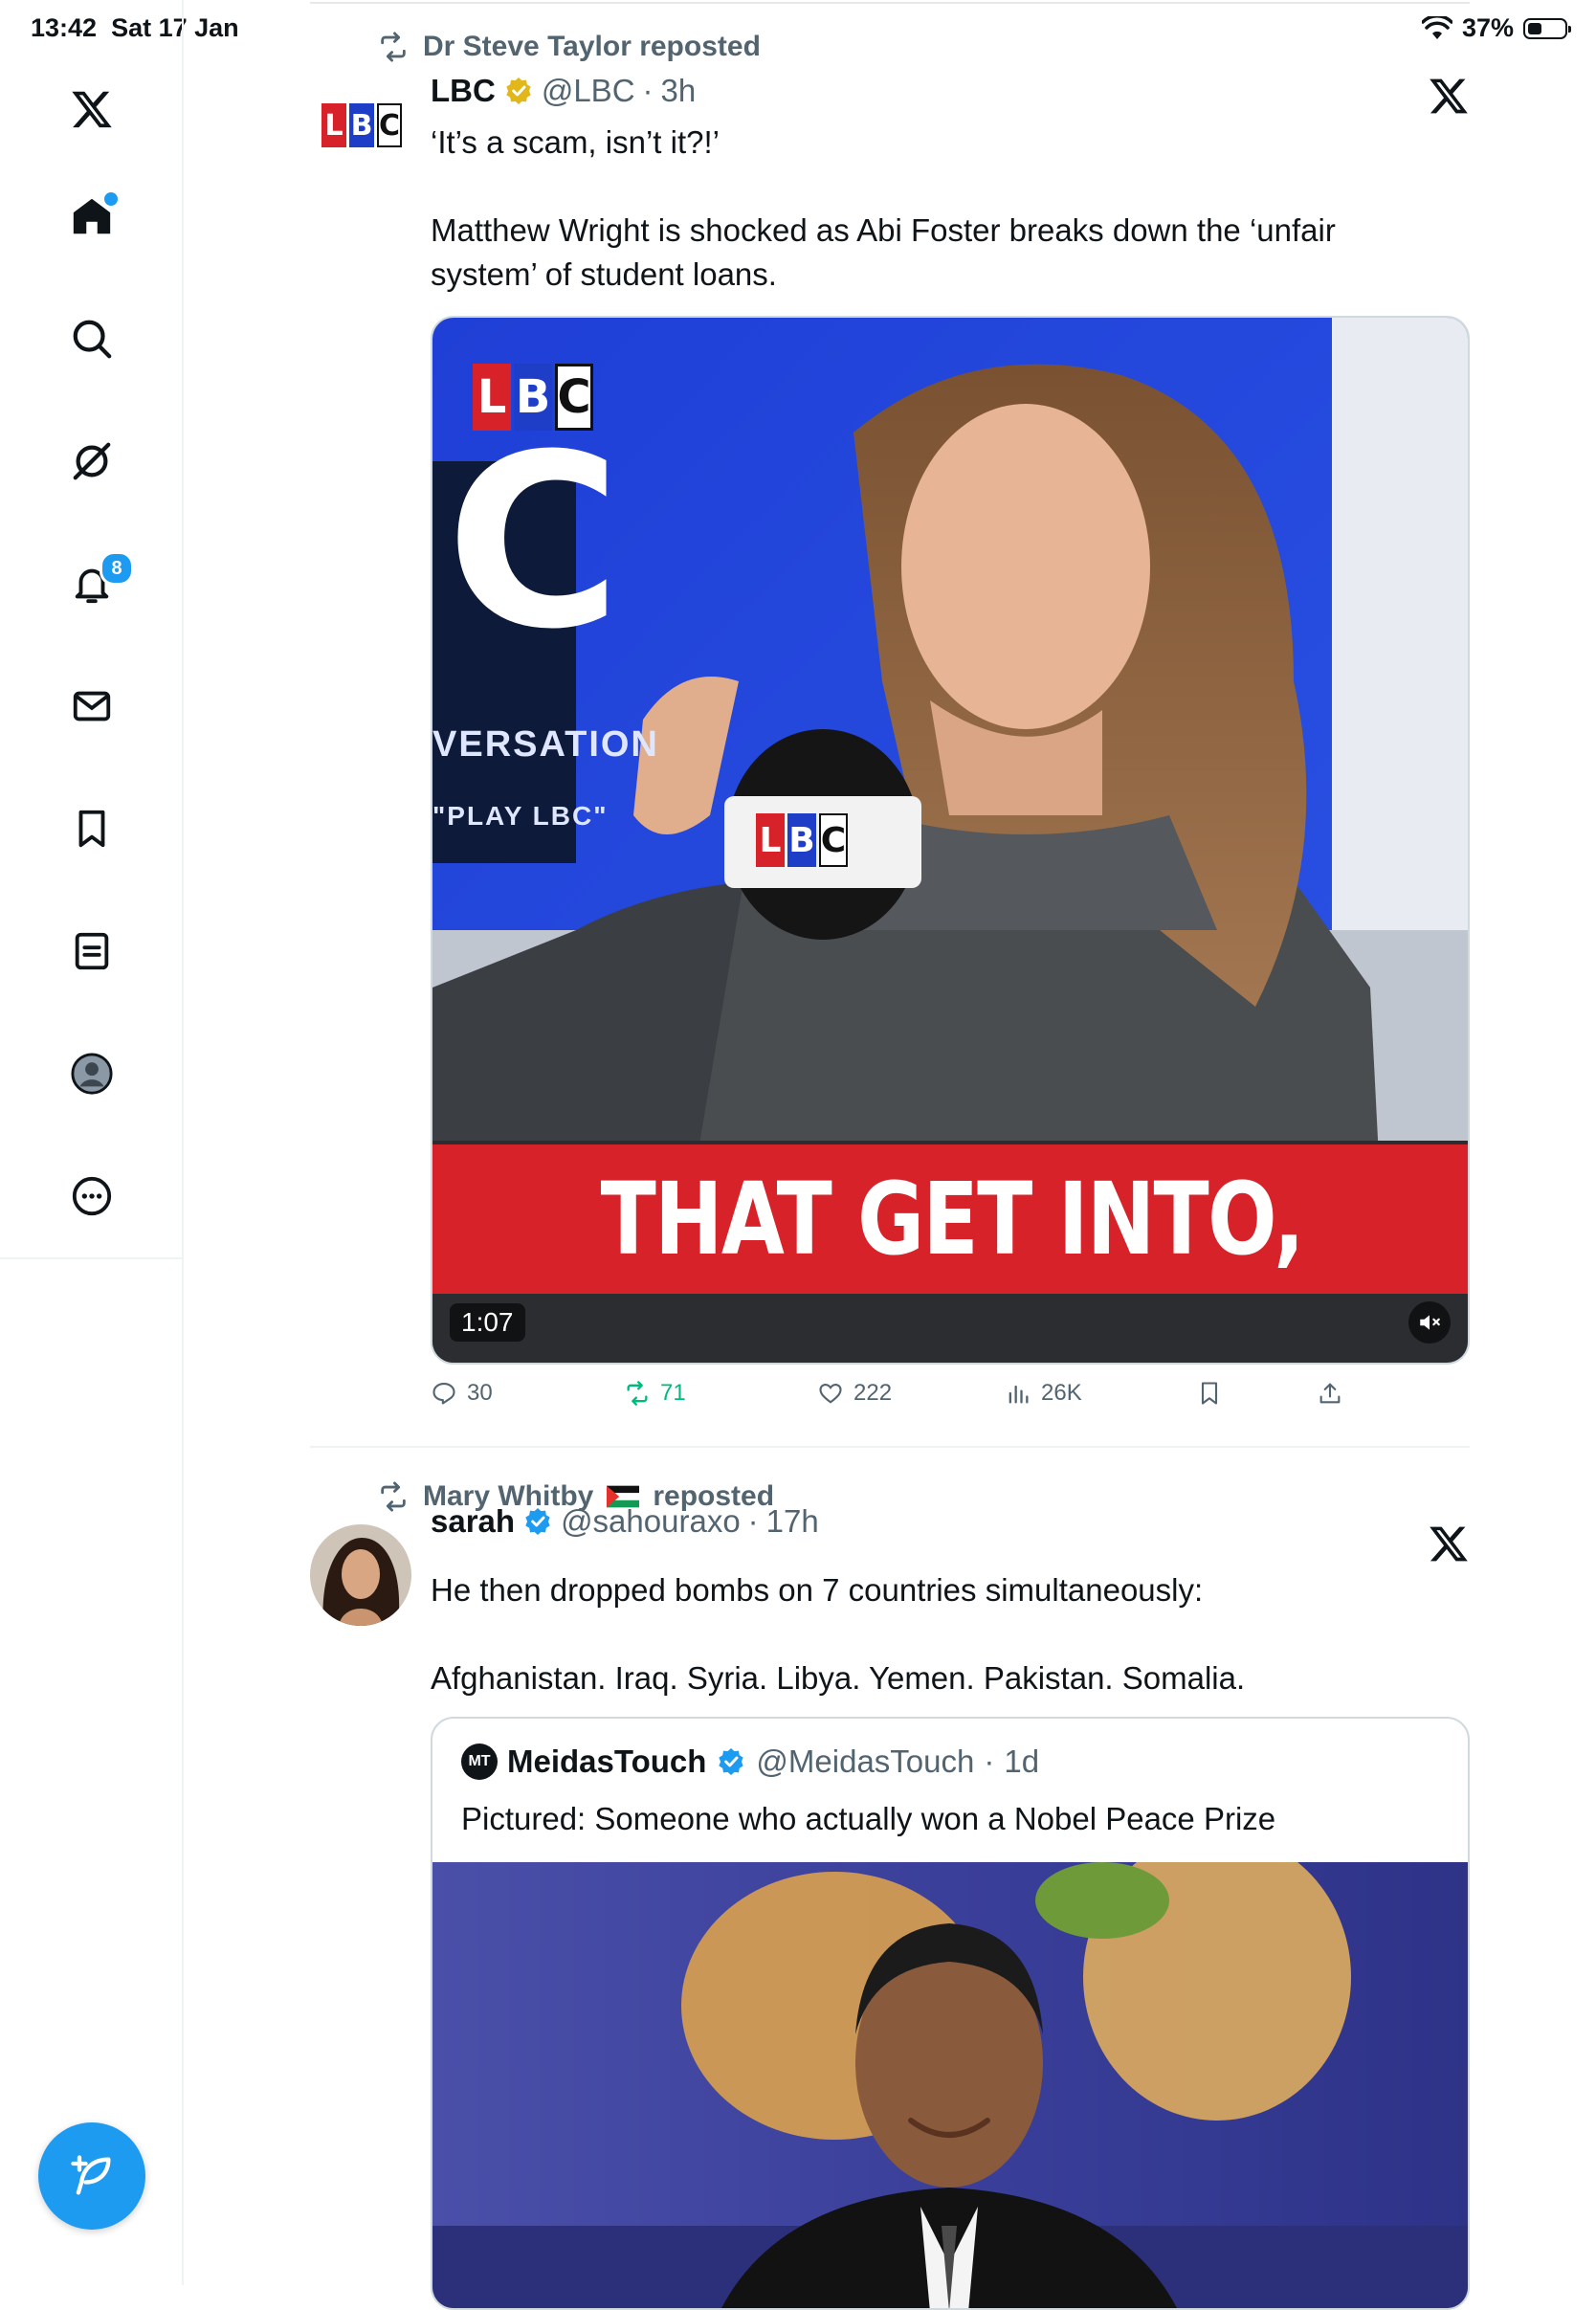 The width and height of the screenshot is (1596, 2310). I want to click on video-caption-bar: THAT GET INTO,, so click(950, 1219).